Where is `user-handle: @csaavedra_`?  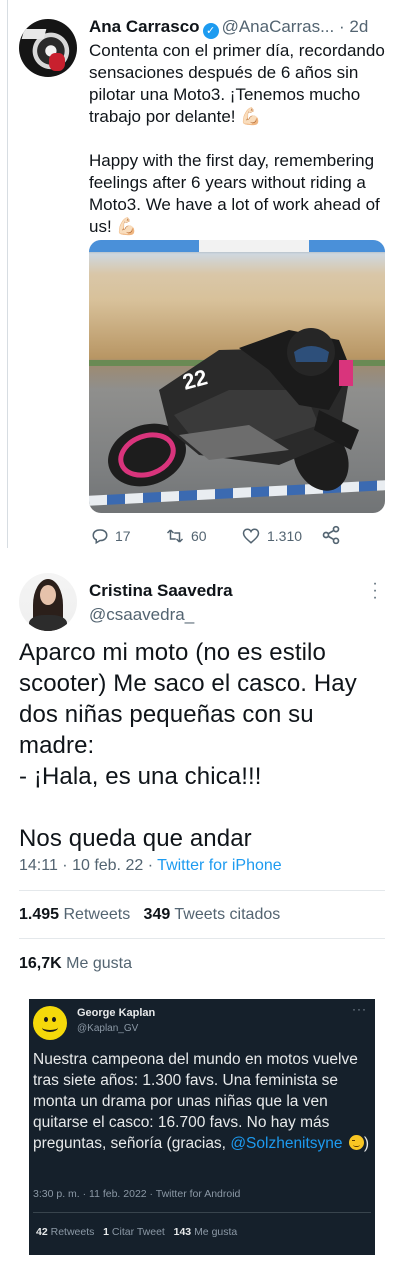 user-handle: @csaavedra_ is located at coordinates (141, 615).